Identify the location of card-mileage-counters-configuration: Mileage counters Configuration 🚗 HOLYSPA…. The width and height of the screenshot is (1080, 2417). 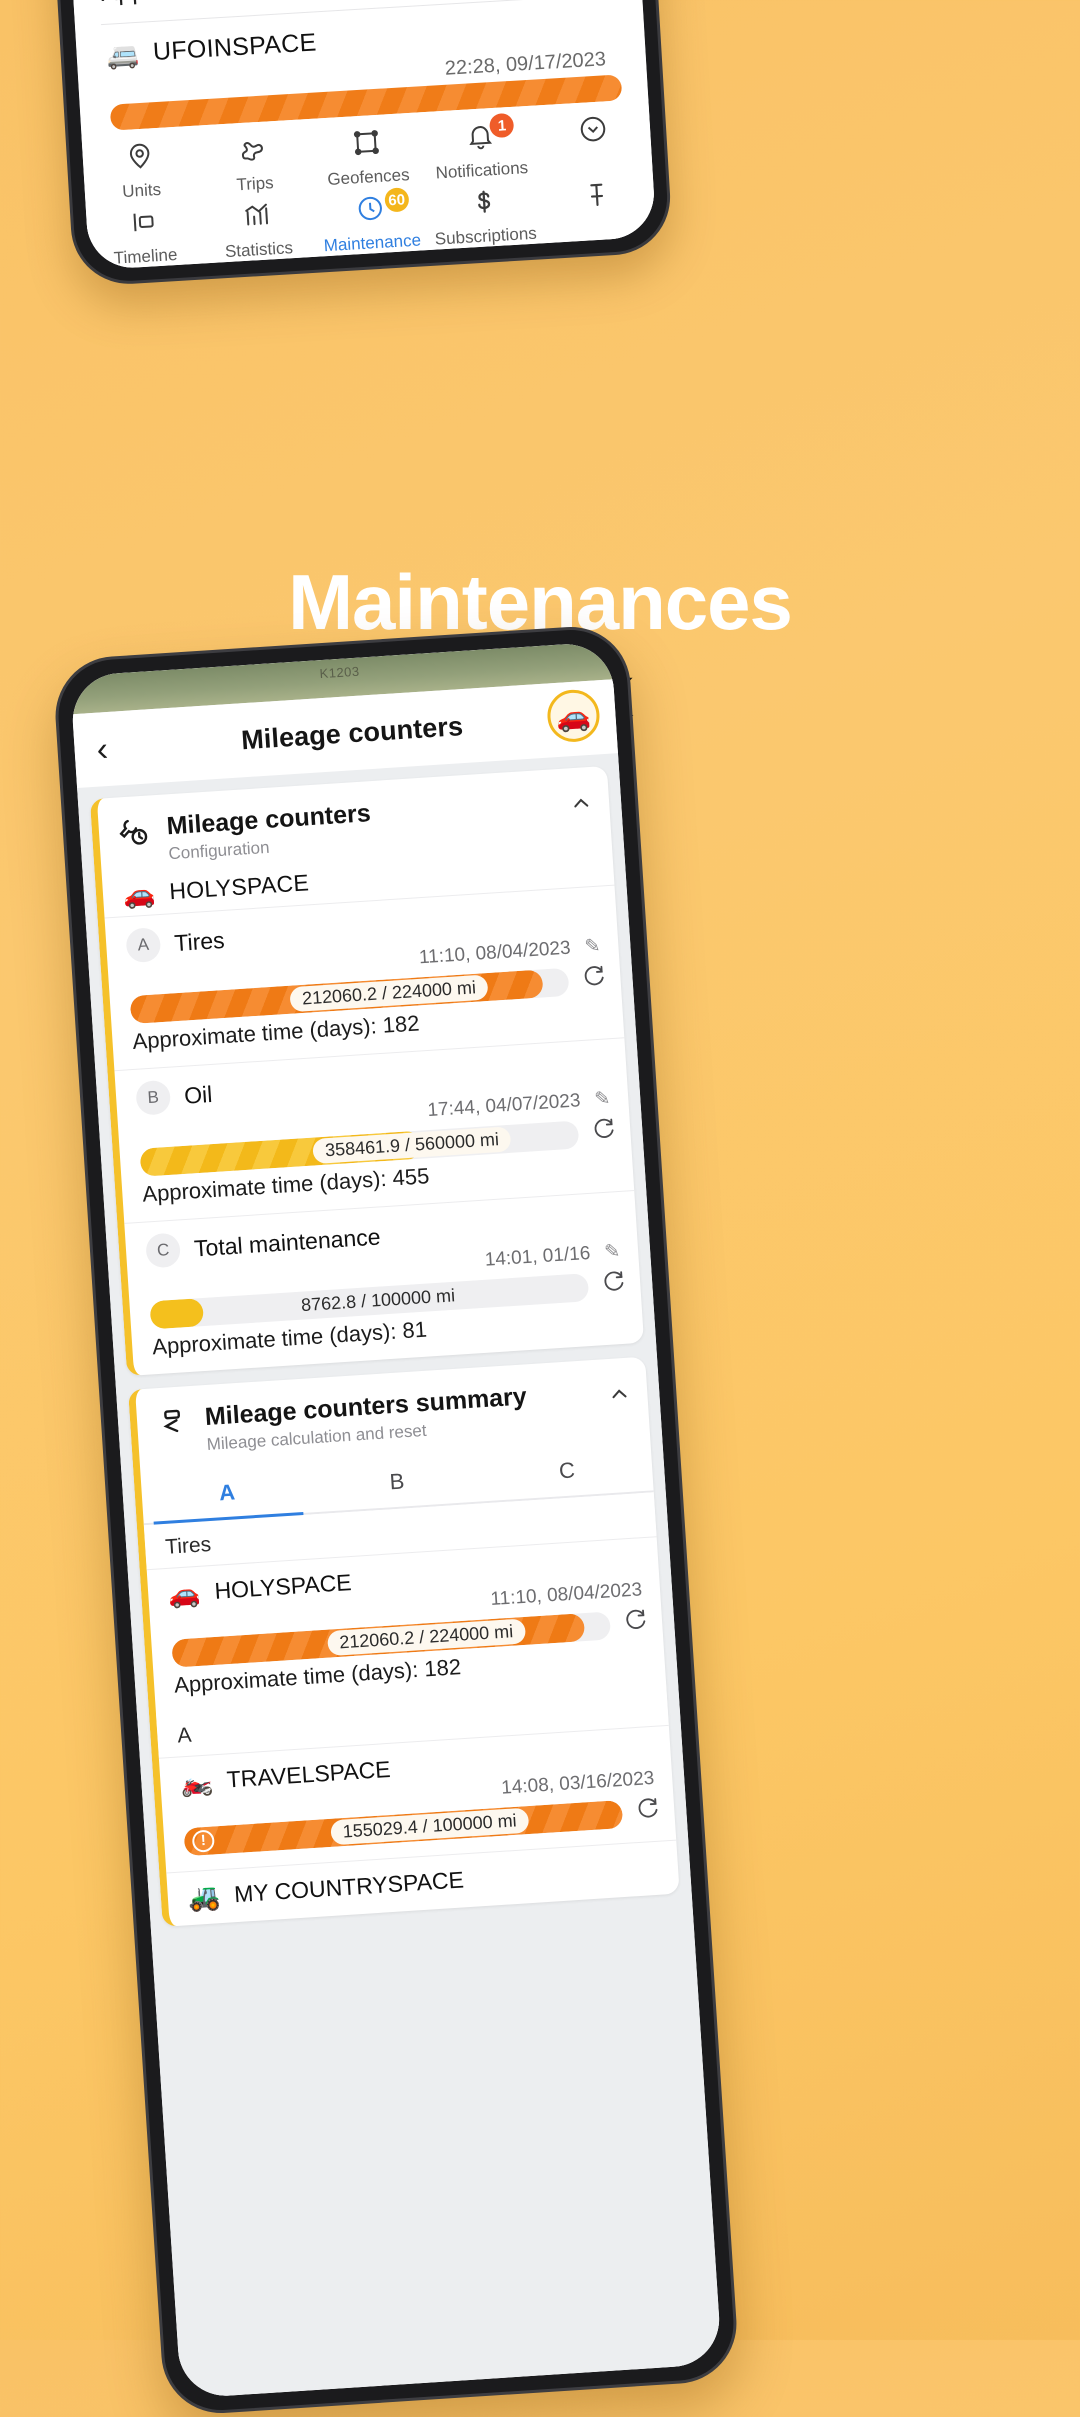
(367, 1071).